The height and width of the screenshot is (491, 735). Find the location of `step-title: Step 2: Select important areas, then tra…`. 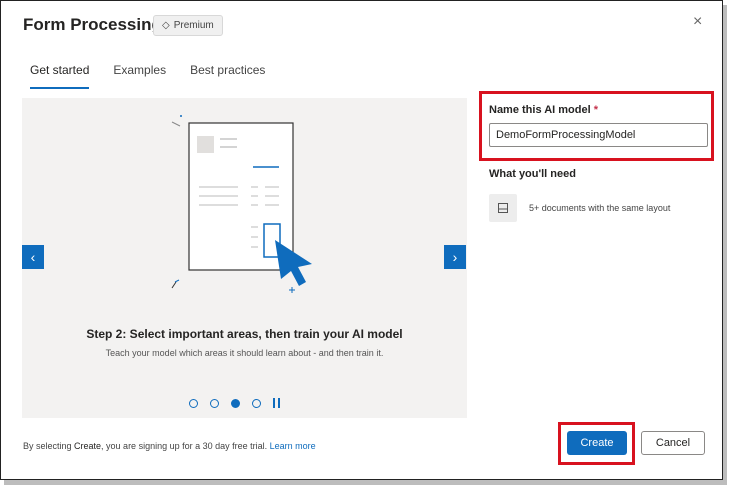

step-title: Step 2: Select important areas, then tra… is located at coordinates (244, 334).